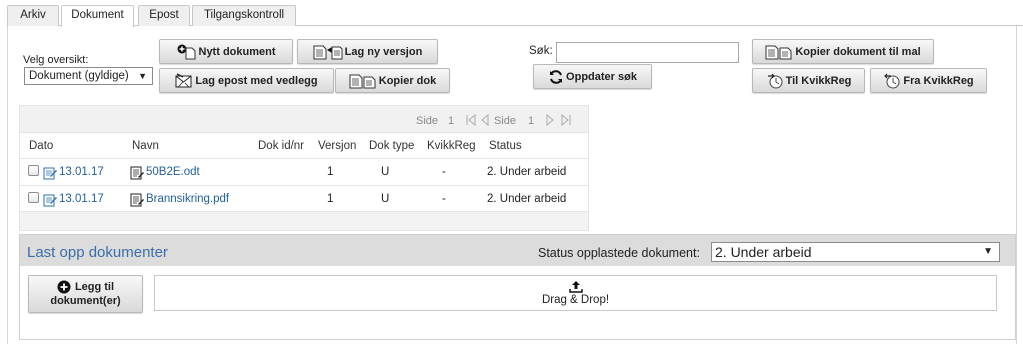  I want to click on from-kvikkreg-button: Fra KvikkReg, so click(928, 80).